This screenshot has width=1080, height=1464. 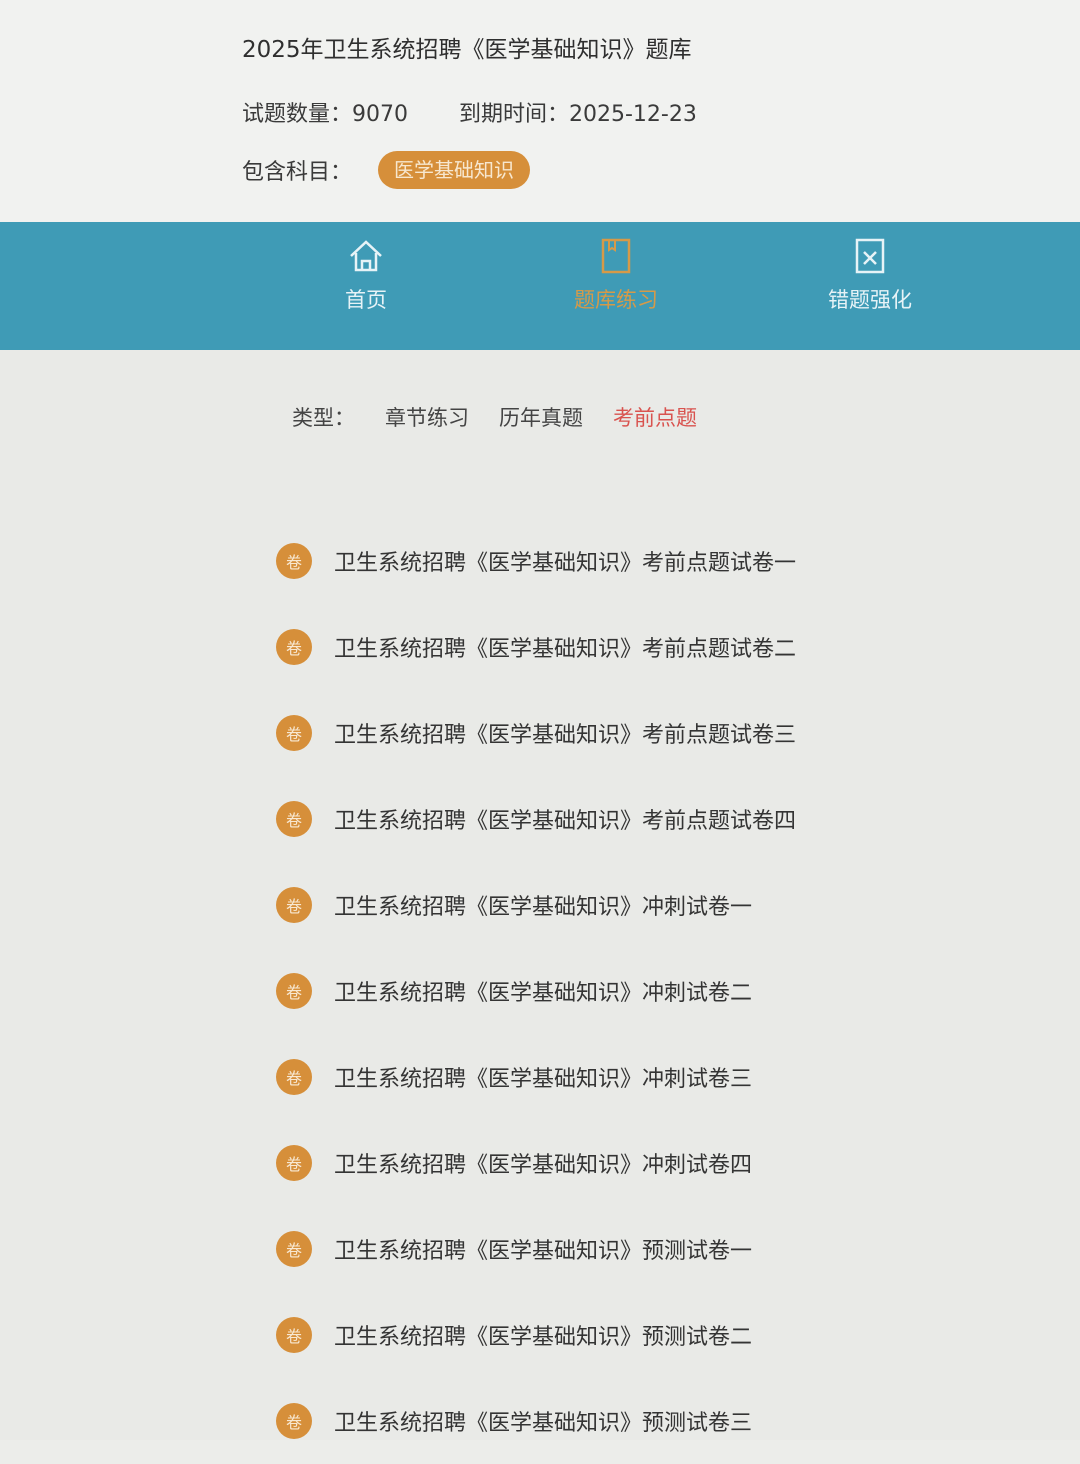 I want to click on list-item-title: 卫生系统招聘《医学基础知识》考前点题试卷二, so click(x=565, y=647).